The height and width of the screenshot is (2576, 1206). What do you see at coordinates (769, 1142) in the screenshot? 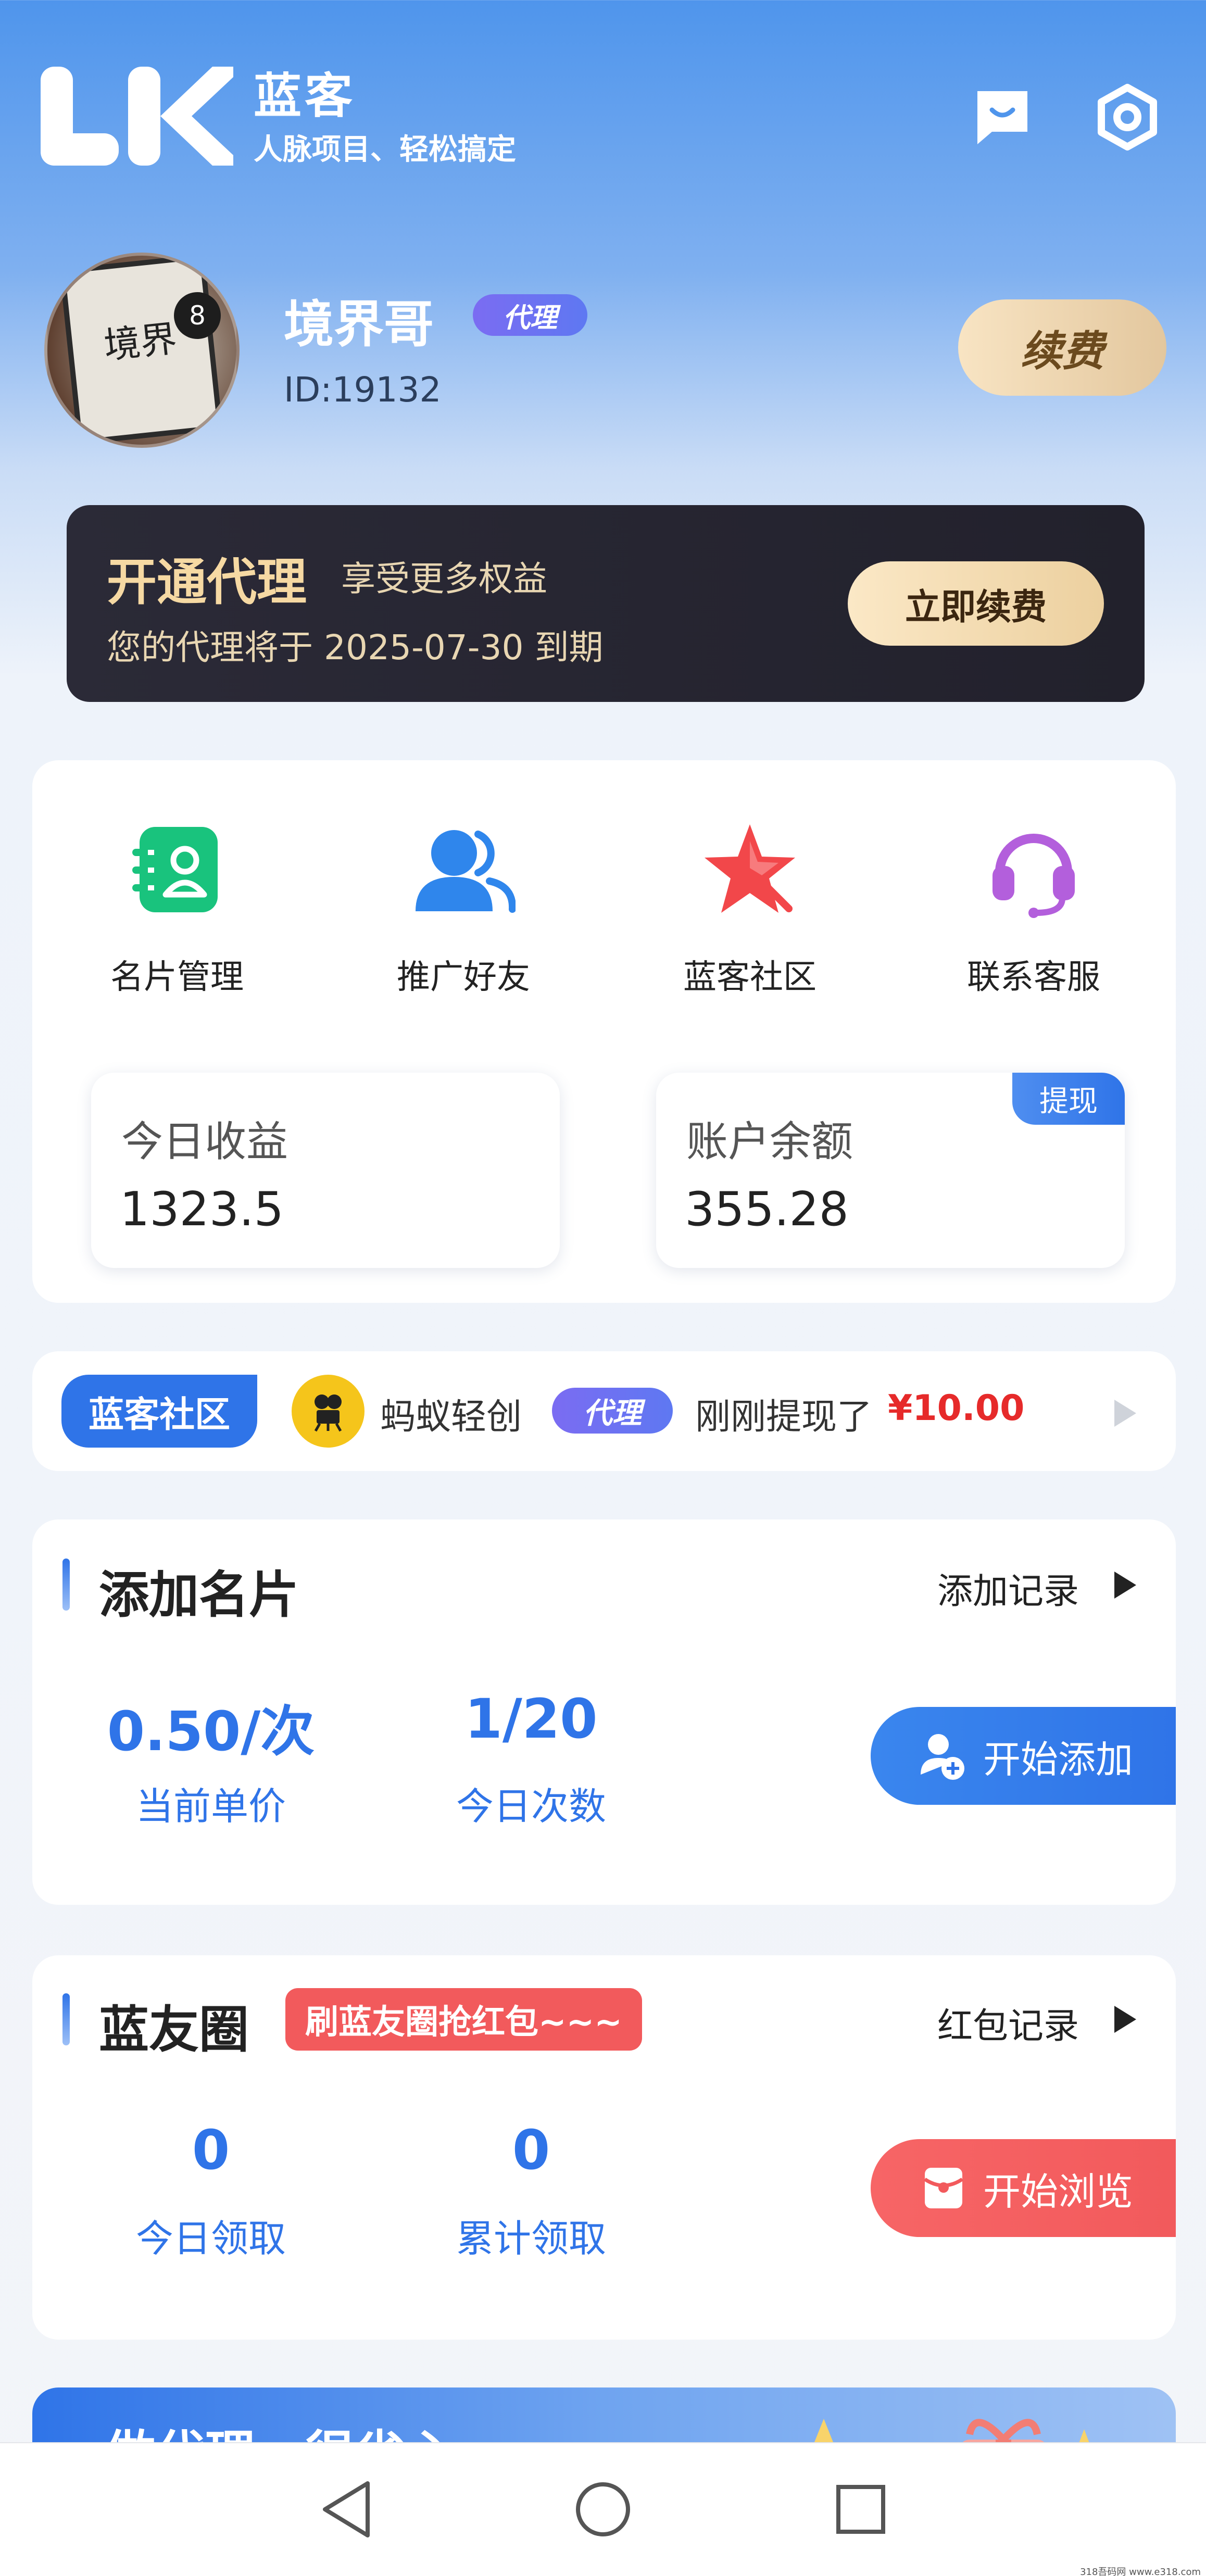
I see `account-balance-label: 账户余额` at bounding box center [769, 1142].